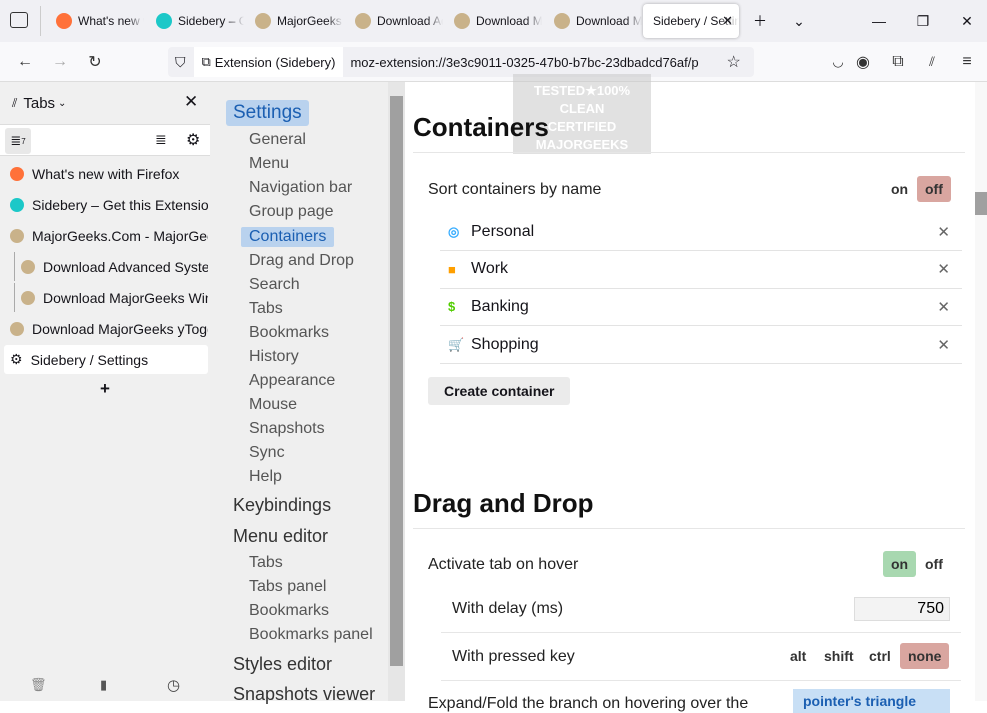 The image size is (987, 713). I want to click on nav-menu-item: Bookmarks panel, so click(311, 635).